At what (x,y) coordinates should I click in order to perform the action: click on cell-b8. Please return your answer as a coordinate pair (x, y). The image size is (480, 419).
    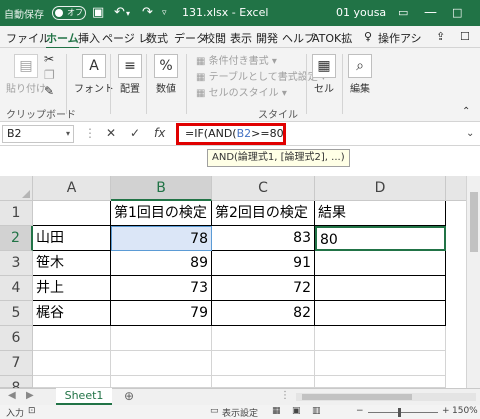
    Looking at the image, I should click on (161, 382).